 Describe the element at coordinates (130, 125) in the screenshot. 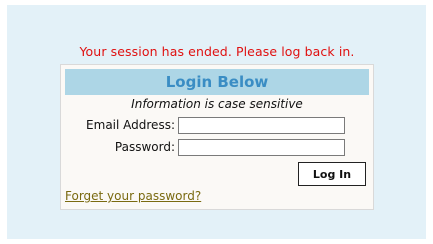

I see `email-label: Email Address:` at that location.